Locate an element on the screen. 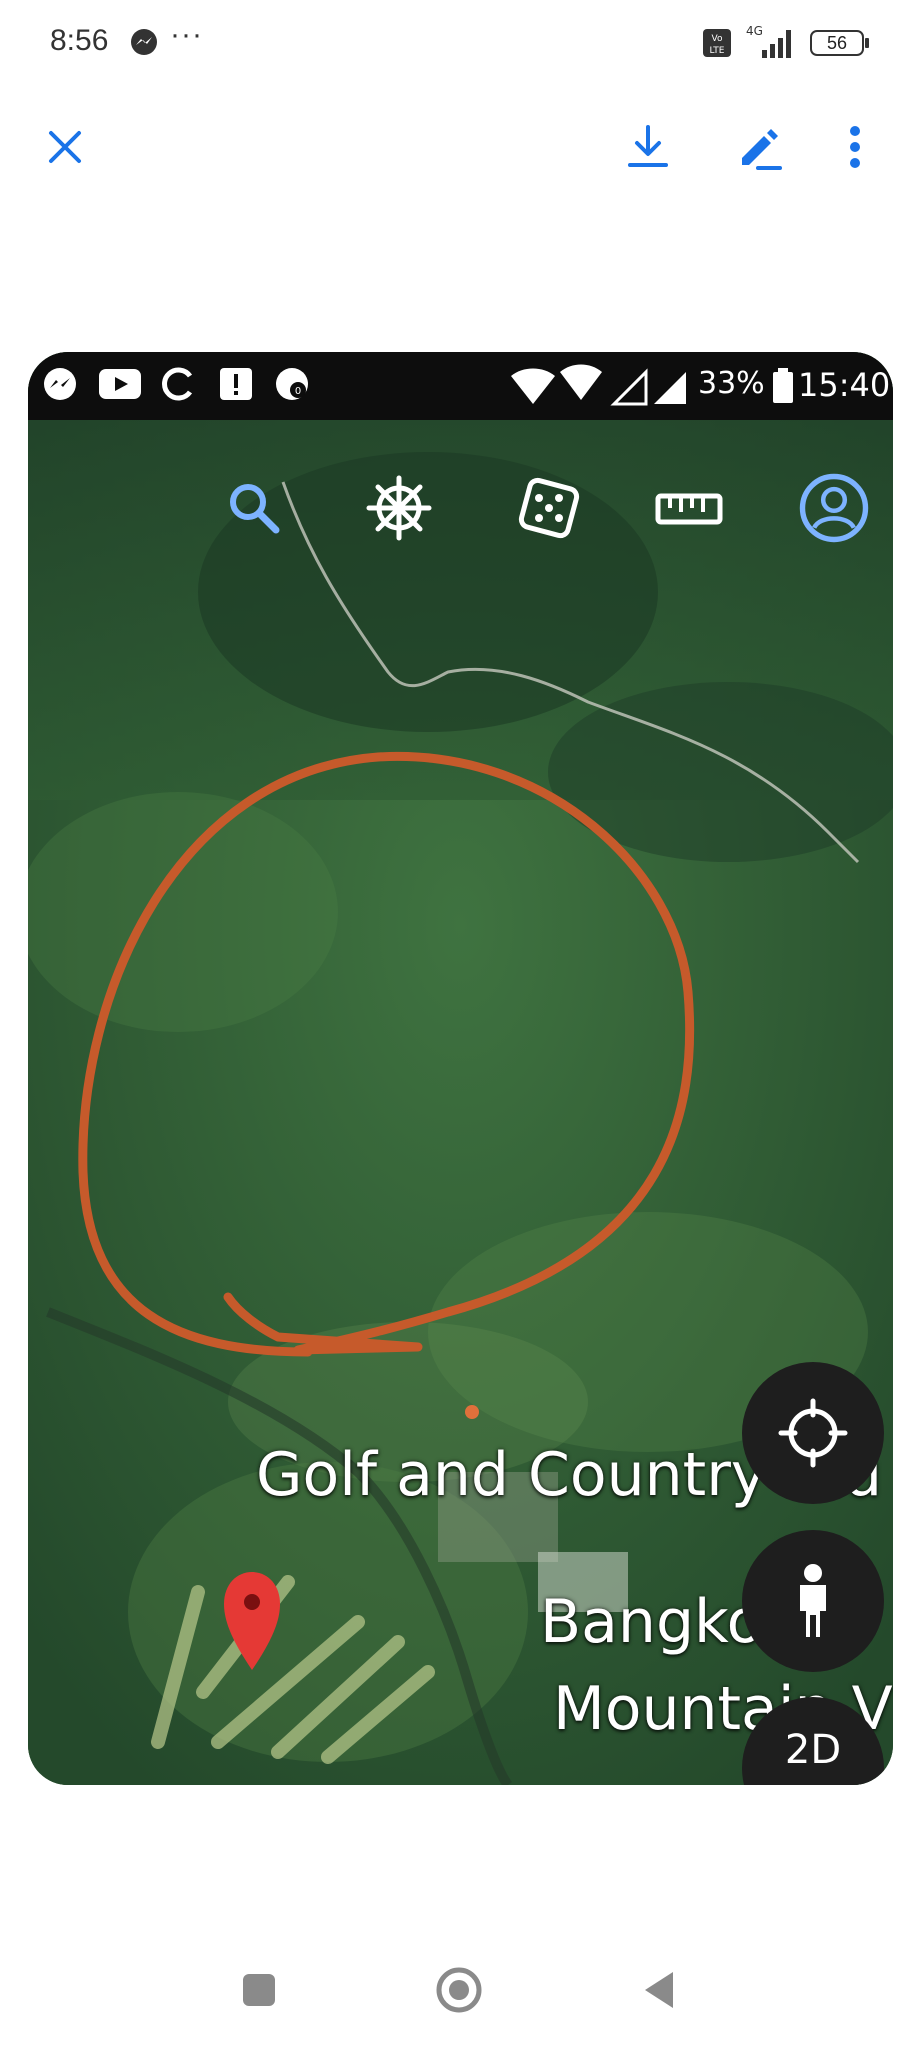  status-bar: 8:56 ··· Vo LTE 4G 56 is located at coordinates (460, 45).